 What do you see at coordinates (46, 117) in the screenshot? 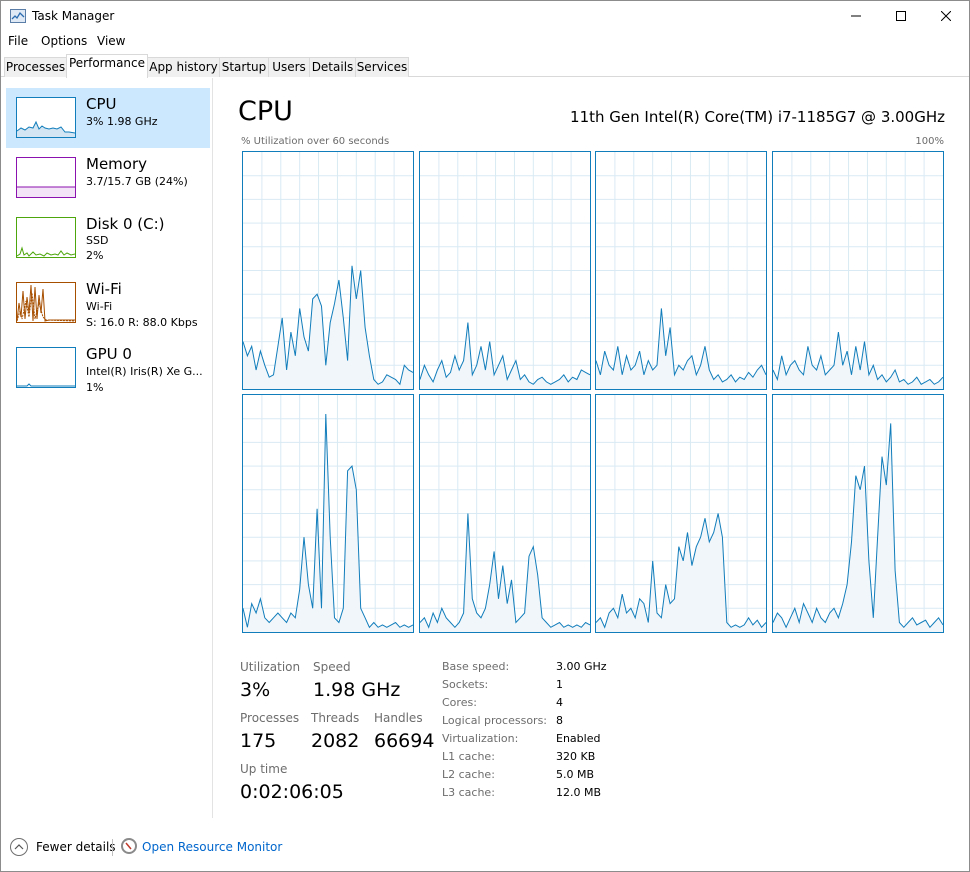
I see `cpu-thumbnail-graph` at bounding box center [46, 117].